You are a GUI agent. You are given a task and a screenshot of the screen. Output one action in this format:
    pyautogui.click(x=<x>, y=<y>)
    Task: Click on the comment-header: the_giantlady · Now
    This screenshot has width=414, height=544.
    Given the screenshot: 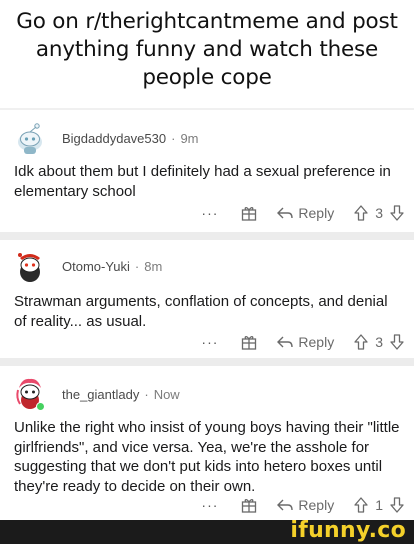 What is the action you would take?
    pyautogui.click(x=96, y=394)
    